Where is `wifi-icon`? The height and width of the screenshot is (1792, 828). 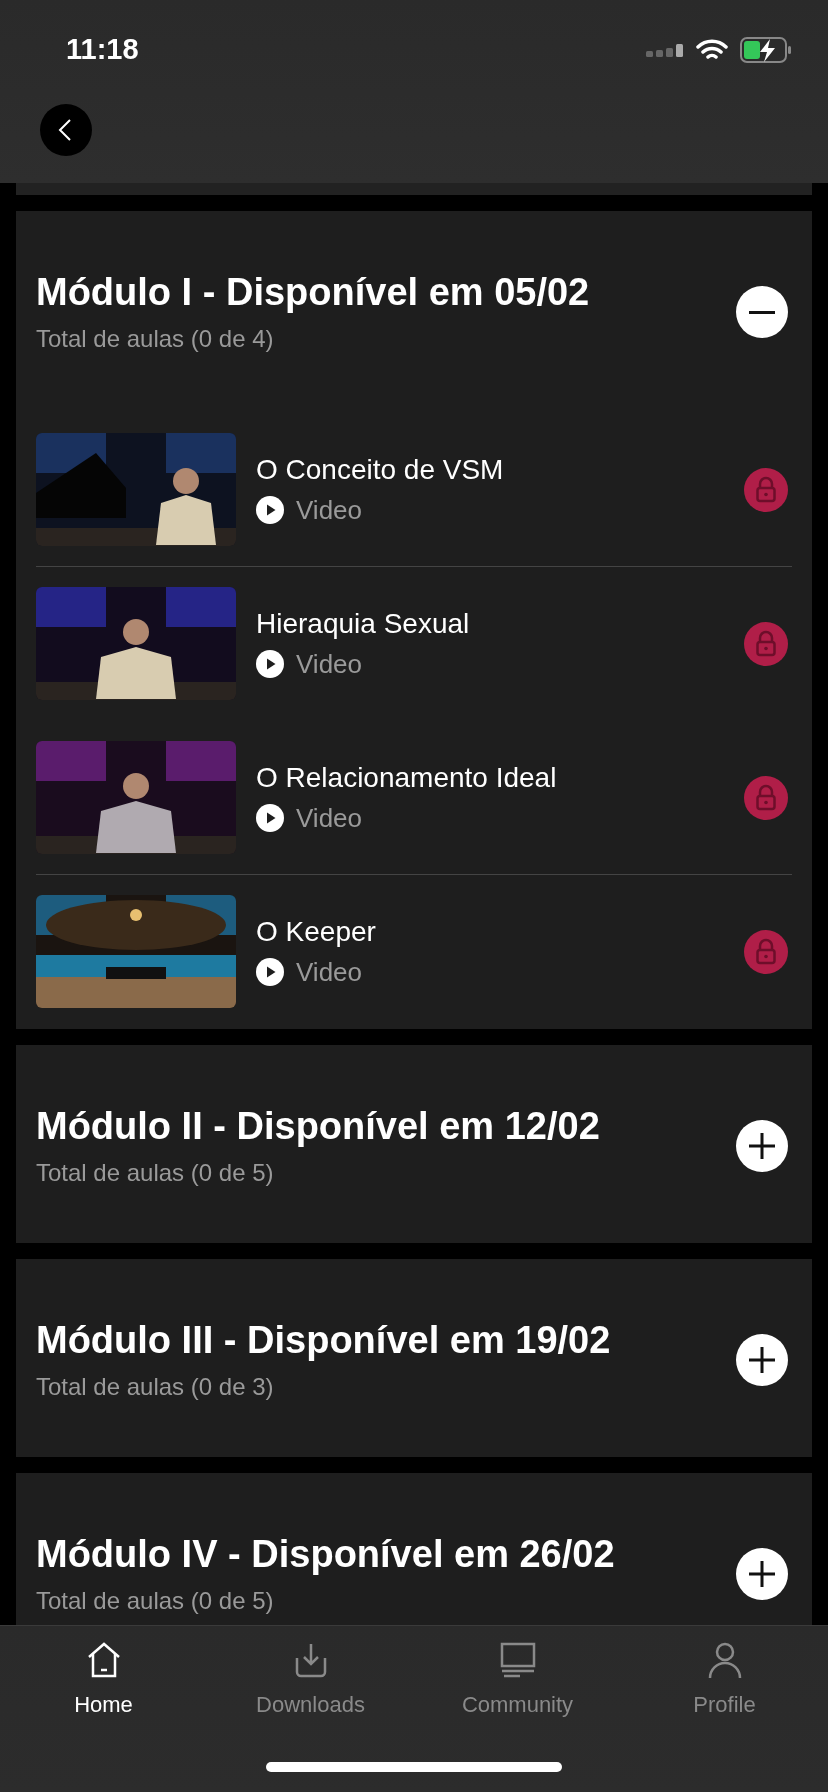
wifi-icon is located at coordinates (712, 50).